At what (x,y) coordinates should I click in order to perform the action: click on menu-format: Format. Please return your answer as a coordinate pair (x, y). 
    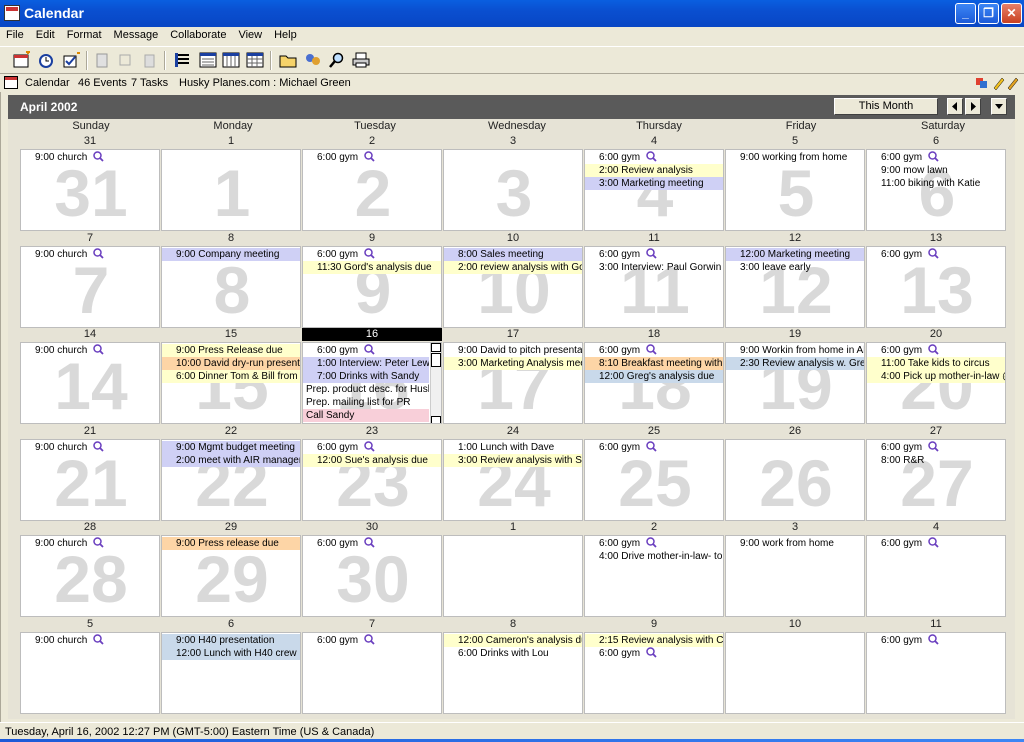
    Looking at the image, I should click on (84, 34).